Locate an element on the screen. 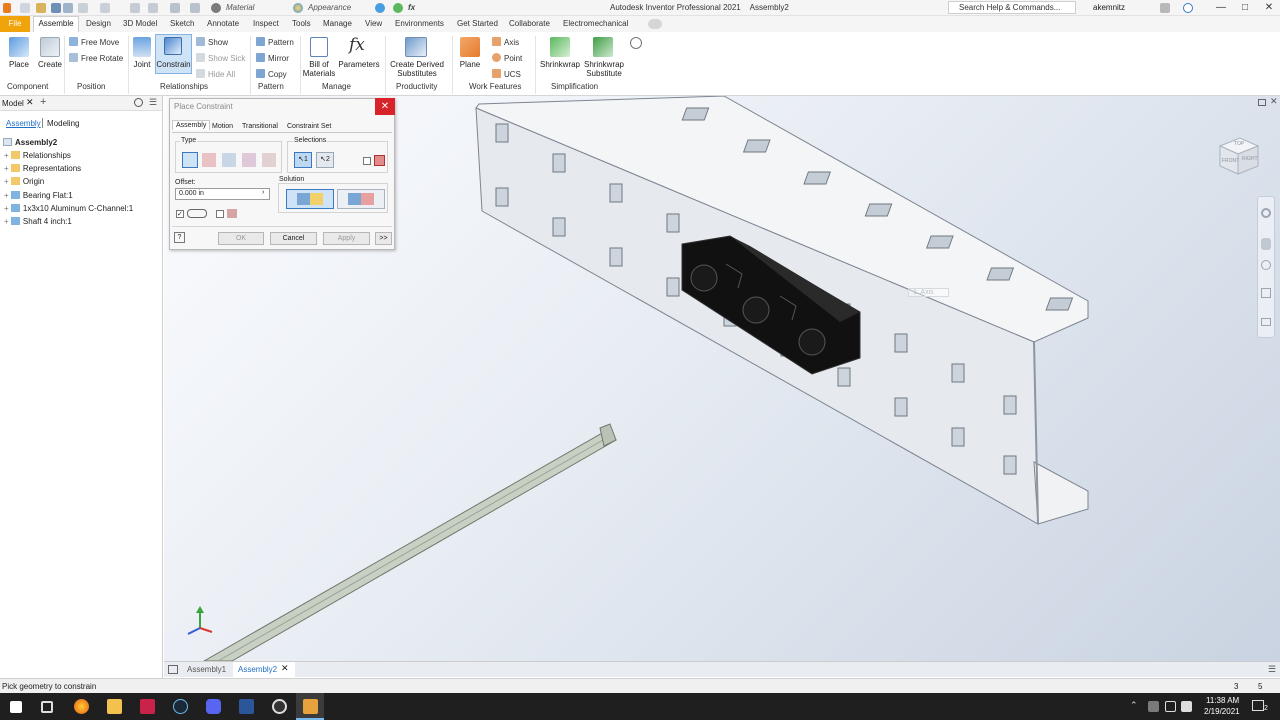 This screenshot has height=720, width=1280. create-button: Create is located at coordinates (50, 64).